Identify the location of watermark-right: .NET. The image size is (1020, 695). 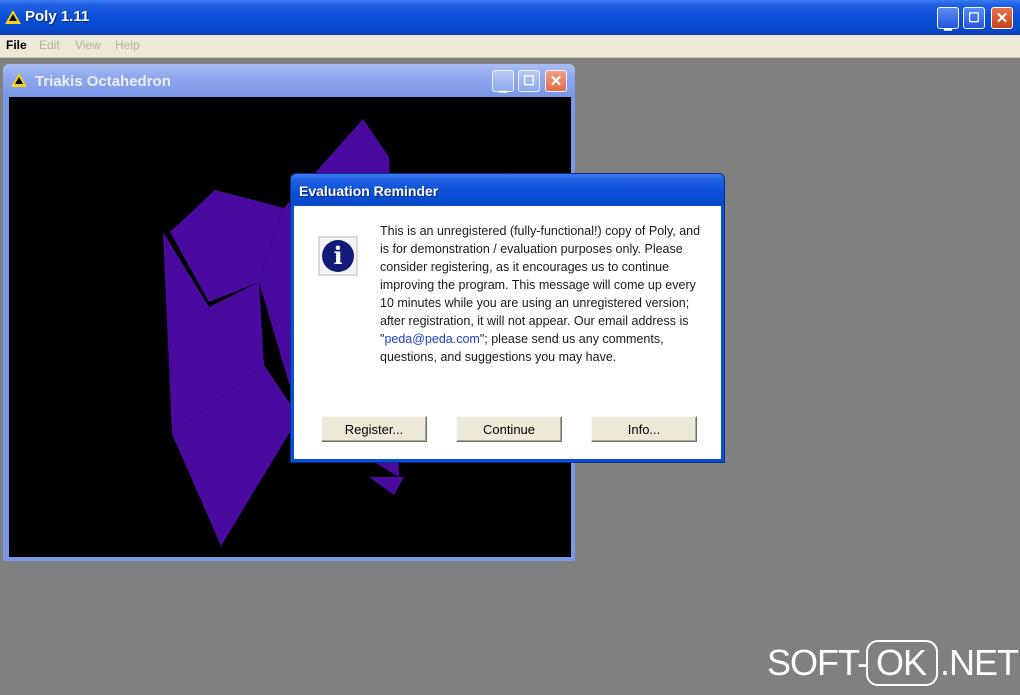
(979, 662).